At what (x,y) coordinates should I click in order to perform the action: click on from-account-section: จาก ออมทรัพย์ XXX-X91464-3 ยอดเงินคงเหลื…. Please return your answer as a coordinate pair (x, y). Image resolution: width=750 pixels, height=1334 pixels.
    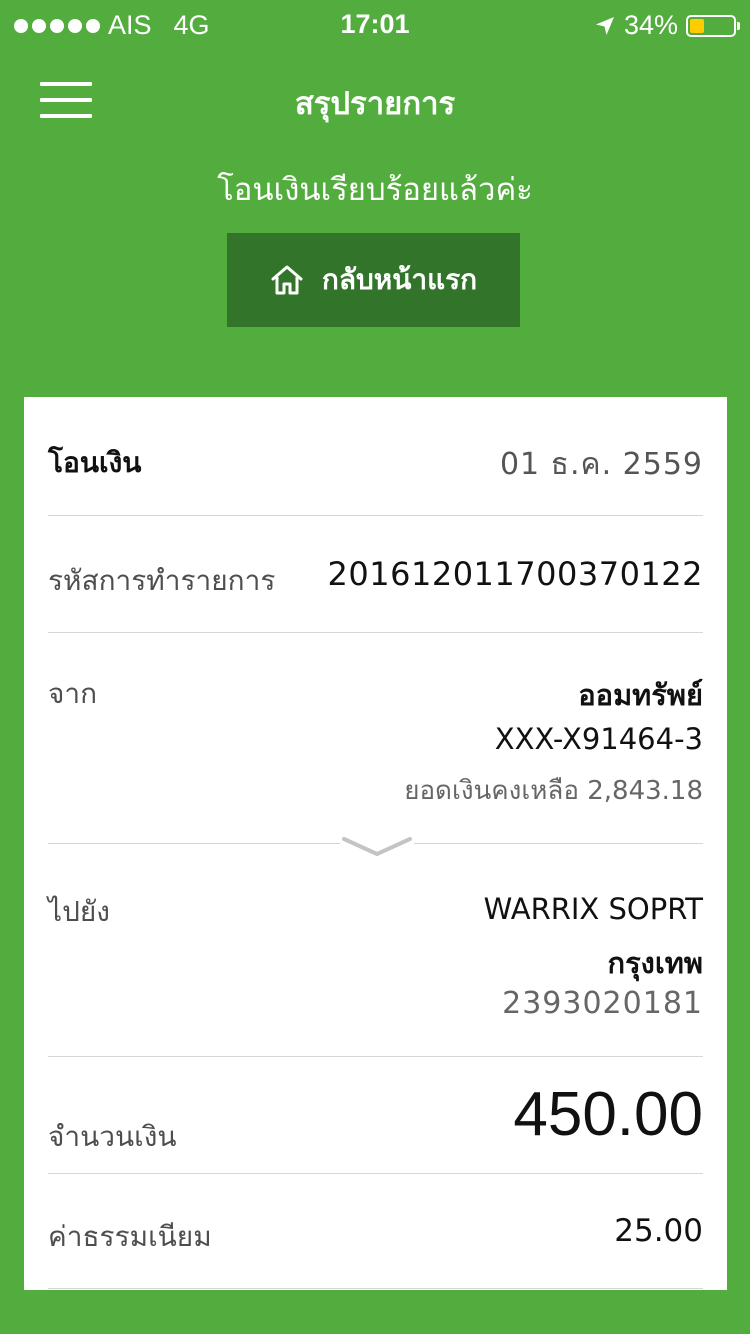
    Looking at the image, I should click on (375, 742).